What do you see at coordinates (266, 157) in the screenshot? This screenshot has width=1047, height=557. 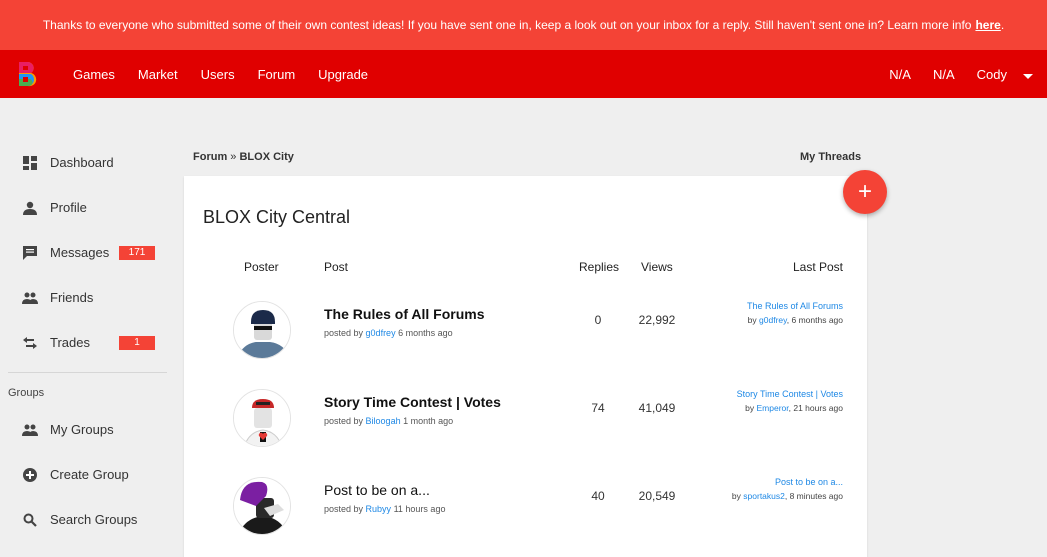 I see `breadcrumb-current: BLOX City` at bounding box center [266, 157].